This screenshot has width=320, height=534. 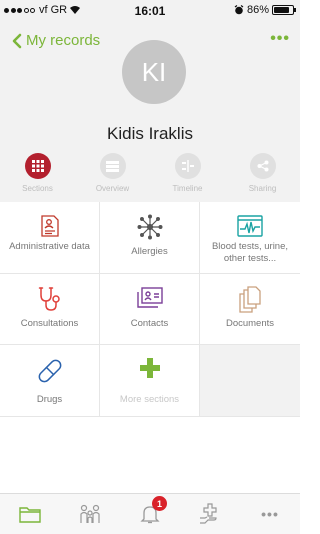 I want to click on section-consultations: Consultations, so click(x=50, y=309).